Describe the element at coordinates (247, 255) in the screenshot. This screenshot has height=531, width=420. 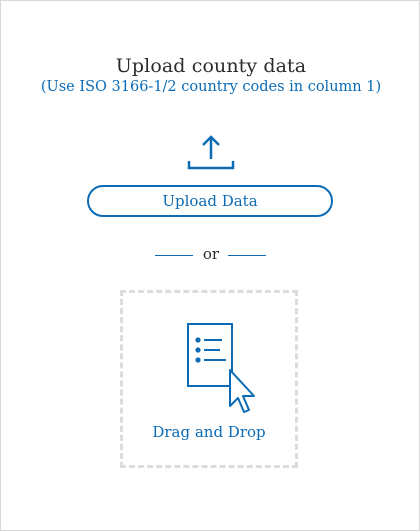
I see `divider-line-right` at that location.